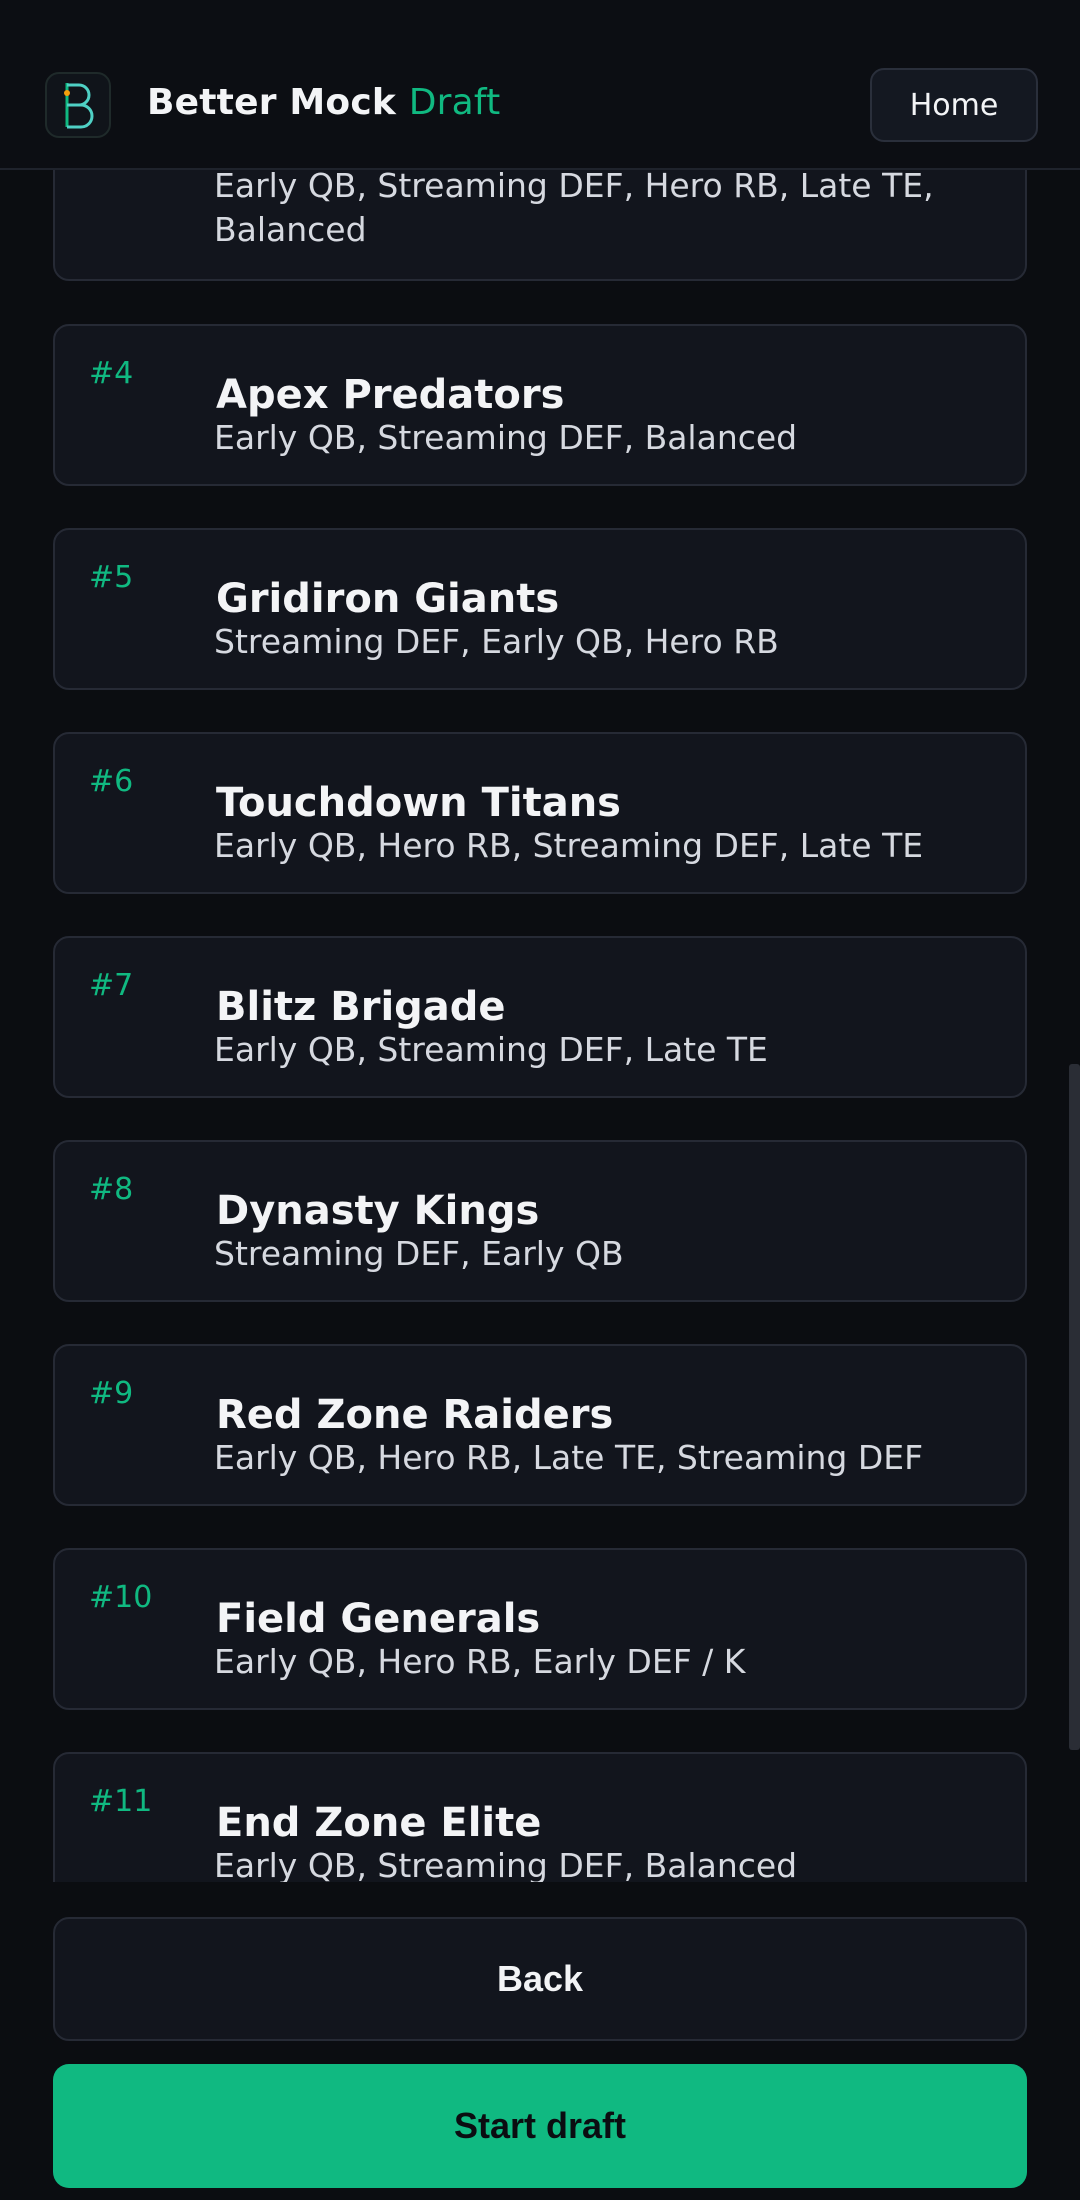 The image size is (1080, 2200). What do you see at coordinates (540, 85) in the screenshot?
I see `app-header: Better Mock Draft Home` at bounding box center [540, 85].